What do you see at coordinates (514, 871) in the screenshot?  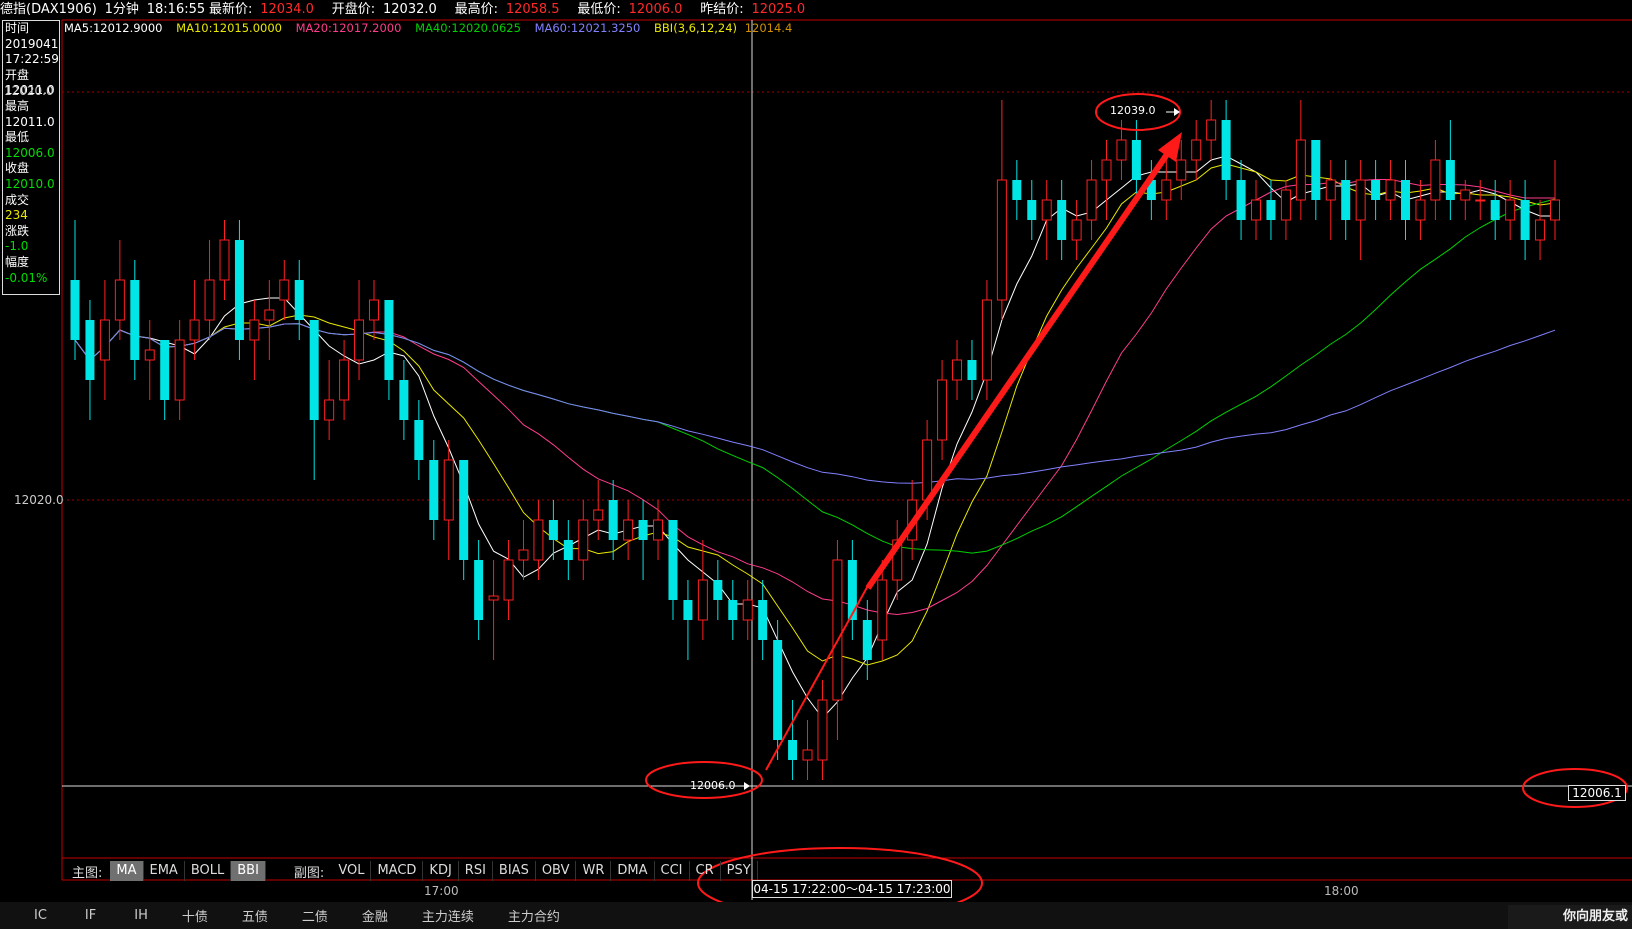 I see `tab-bias: BIAS` at bounding box center [514, 871].